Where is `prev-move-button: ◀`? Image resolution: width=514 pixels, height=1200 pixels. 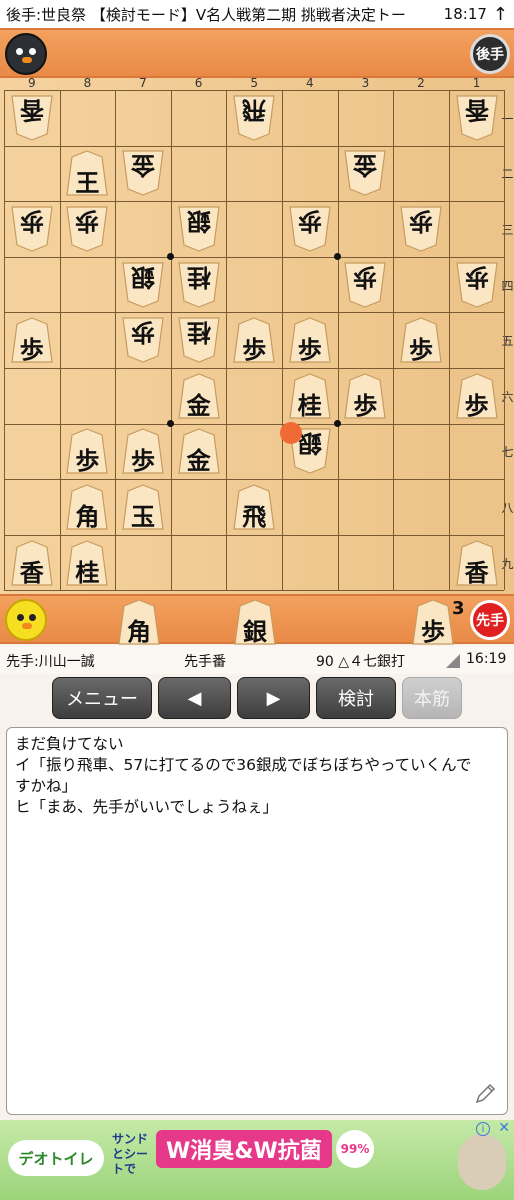
prev-move-button: ◀ is located at coordinates (194, 698).